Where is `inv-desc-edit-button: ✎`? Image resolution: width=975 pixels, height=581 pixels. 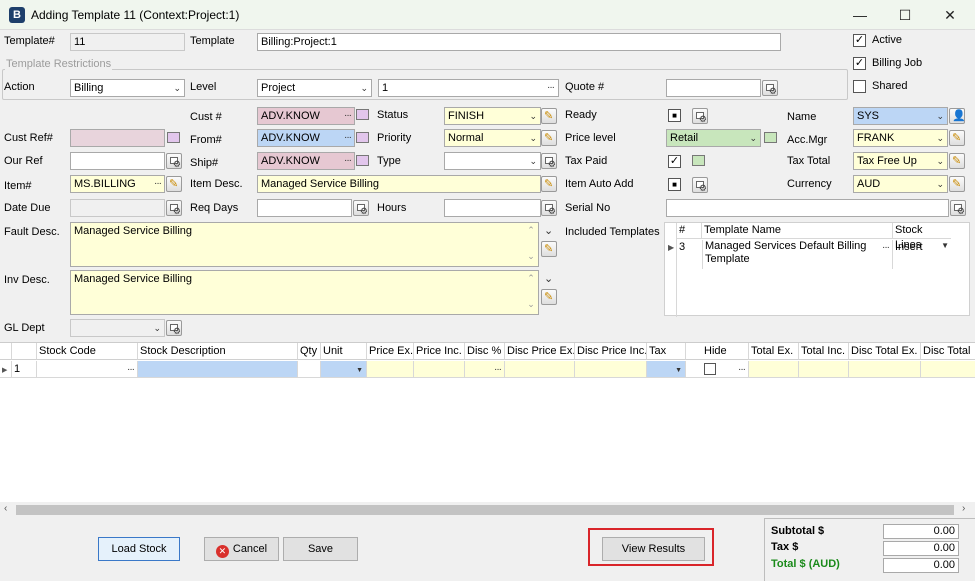 inv-desc-edit-button: ✎ is located at coordinates (549, 297).